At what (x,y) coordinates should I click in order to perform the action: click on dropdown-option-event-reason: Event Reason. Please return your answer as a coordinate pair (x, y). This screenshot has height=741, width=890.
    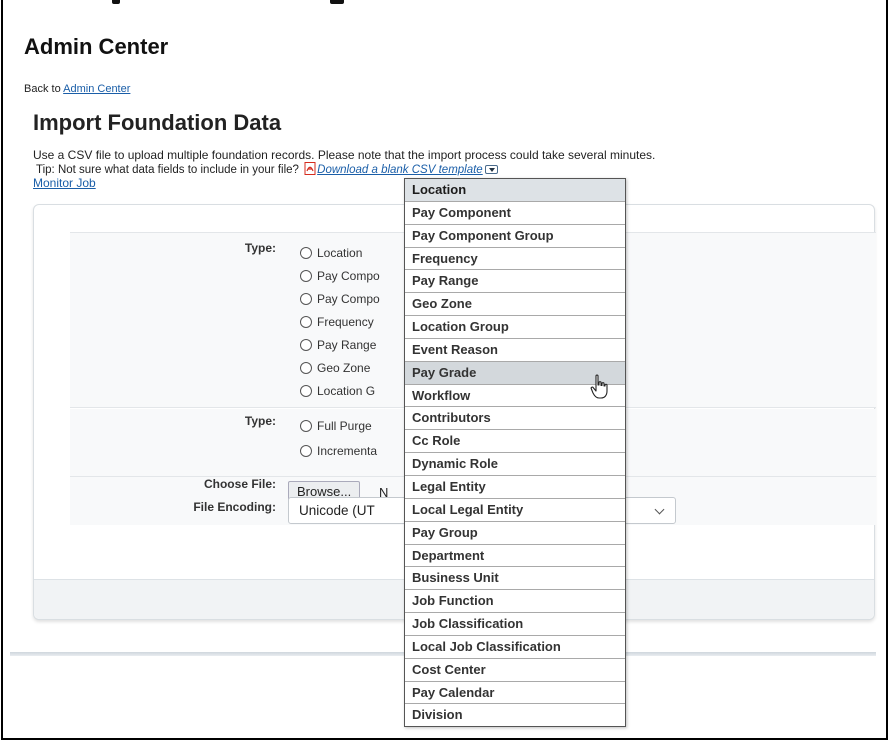
    Looking at the image, I should click on (515, 350).